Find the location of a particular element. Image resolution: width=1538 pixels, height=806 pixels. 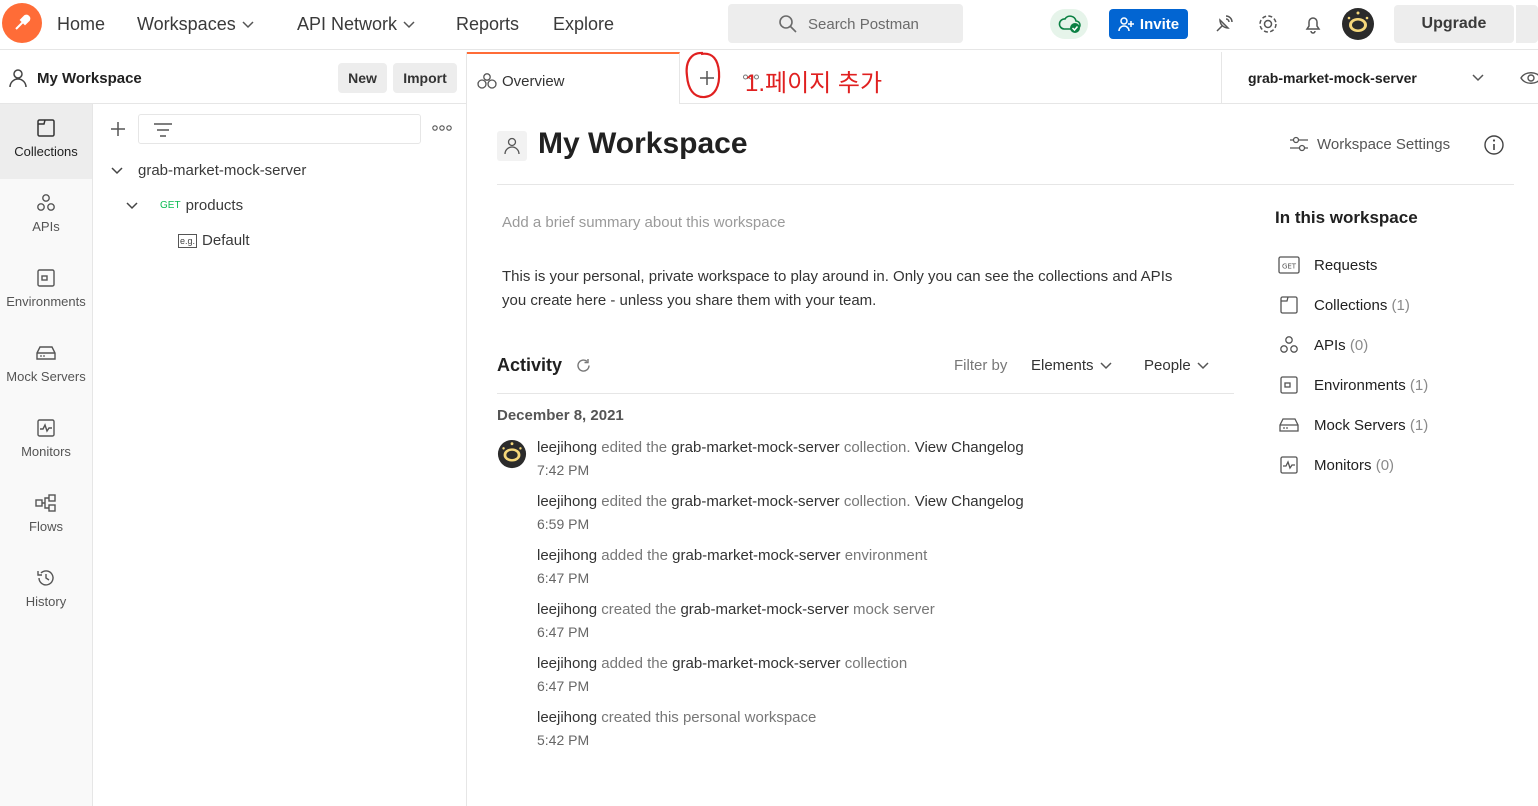

activity-time: 6:59 PM is located at coordinates (563, 524).